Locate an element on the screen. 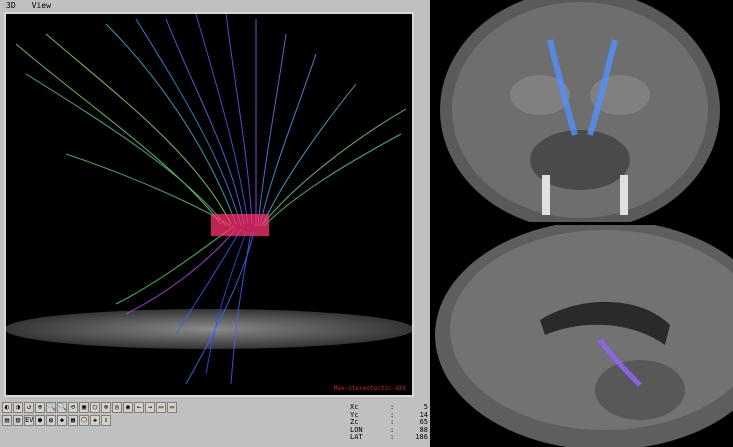  coord-row: LAT: 186 is located at coordinates (389, 437).